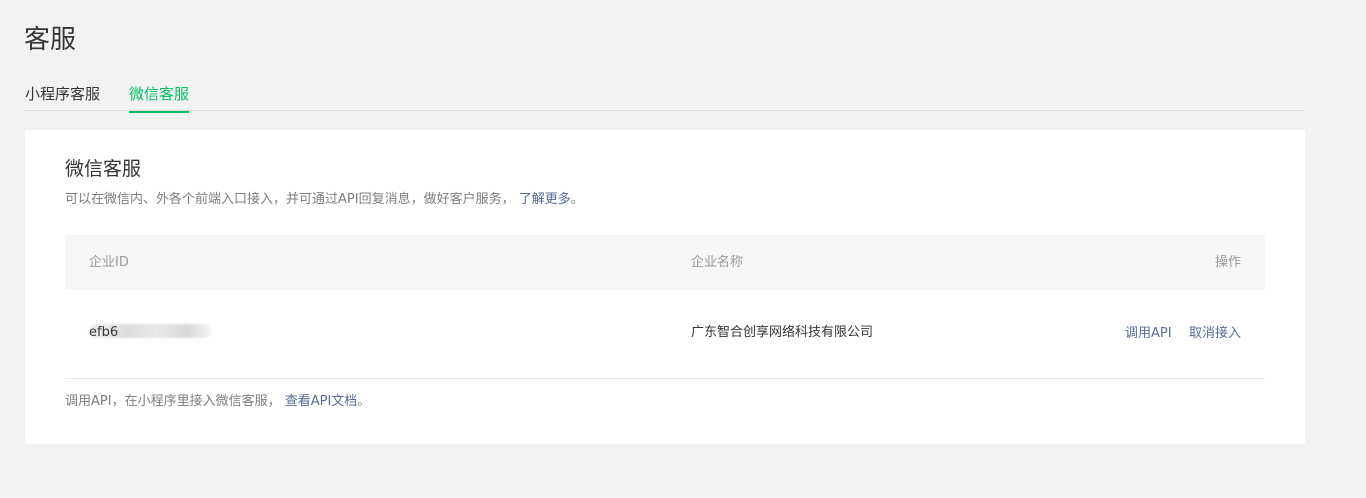 The height and width of the screenshot is (498, 1366). What do you see at coordinates (1227, 262) in the screenshot?
I see `column-header-actions: 操作` at bounding box center [1227, 262].